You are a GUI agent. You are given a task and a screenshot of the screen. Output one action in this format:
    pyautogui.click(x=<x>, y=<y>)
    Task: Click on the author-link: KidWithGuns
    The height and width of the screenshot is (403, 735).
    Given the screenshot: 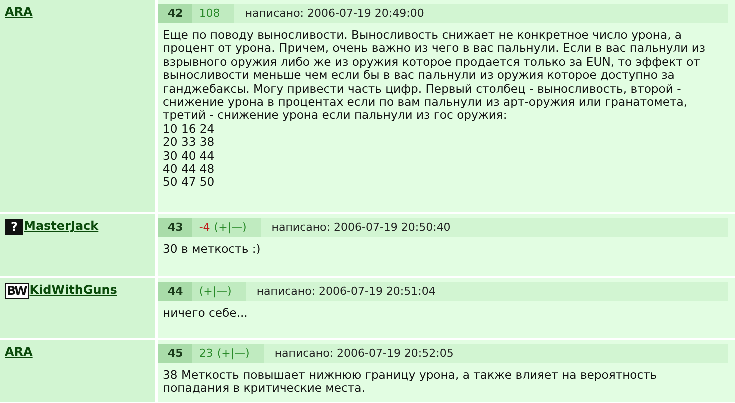 What is the action you would take?
    pyautogui.click(x=74, y=290)
    